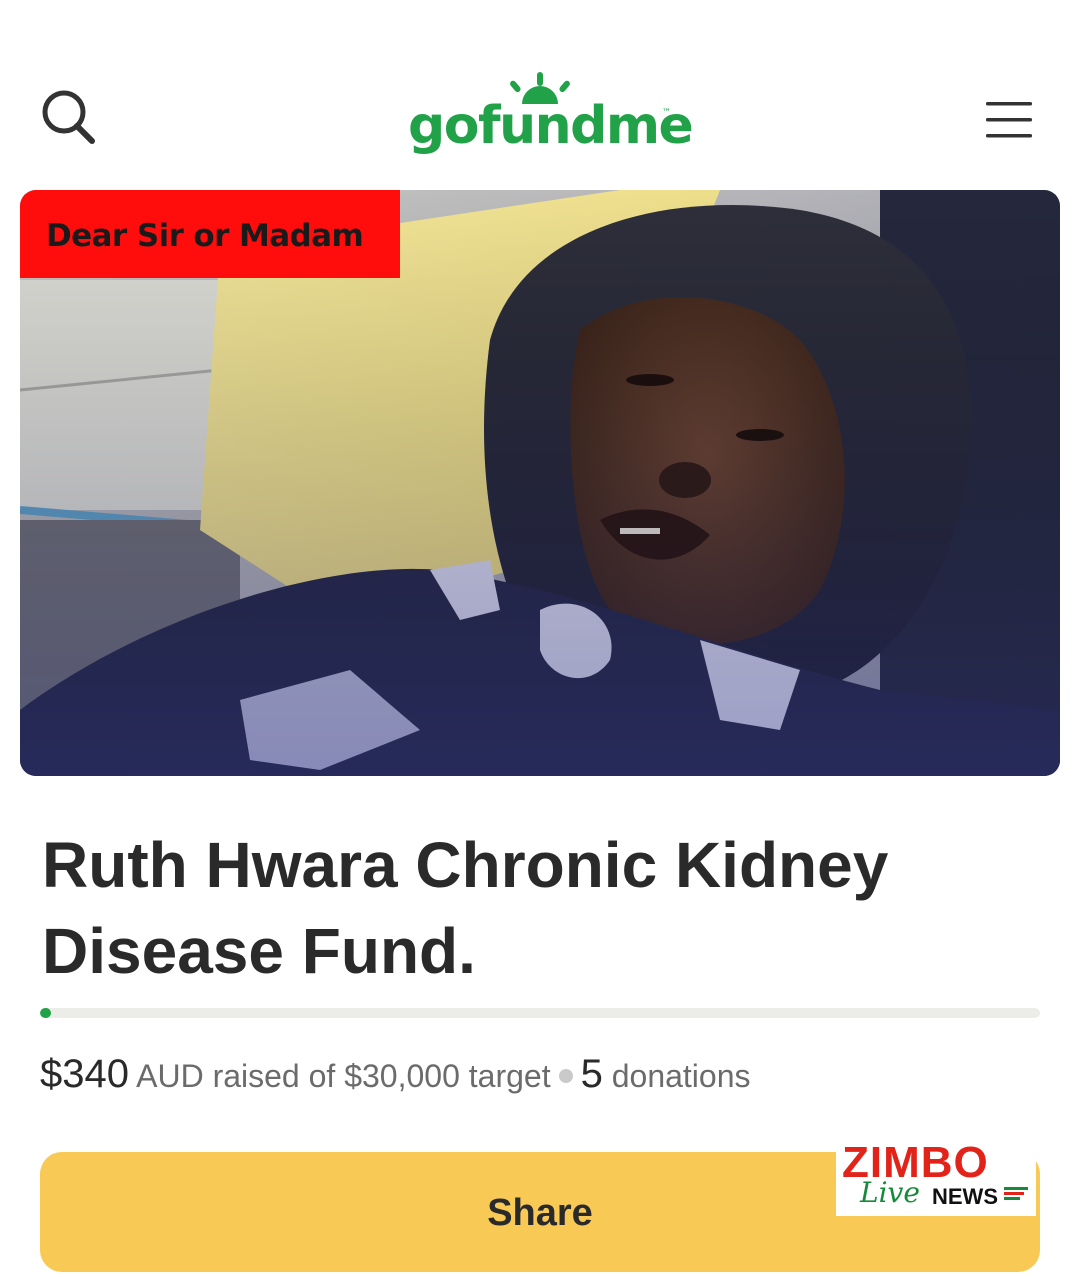 The width and height of the screenshot is (1080, 1277). Describe the element at coordinates (551, 126) in the screenshot. I see `logo-wordmark: gofundme` at that location.